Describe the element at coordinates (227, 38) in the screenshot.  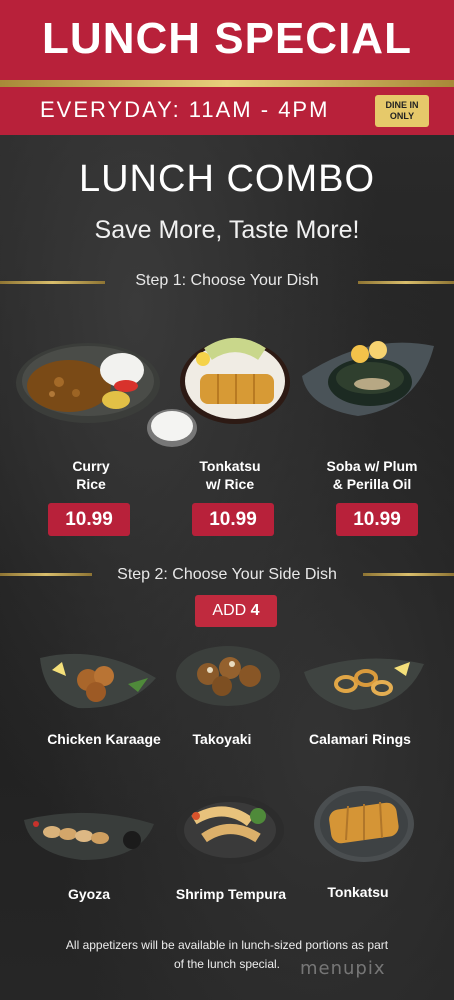
I see `page-title: LUNCH SPECIAL` at that location.